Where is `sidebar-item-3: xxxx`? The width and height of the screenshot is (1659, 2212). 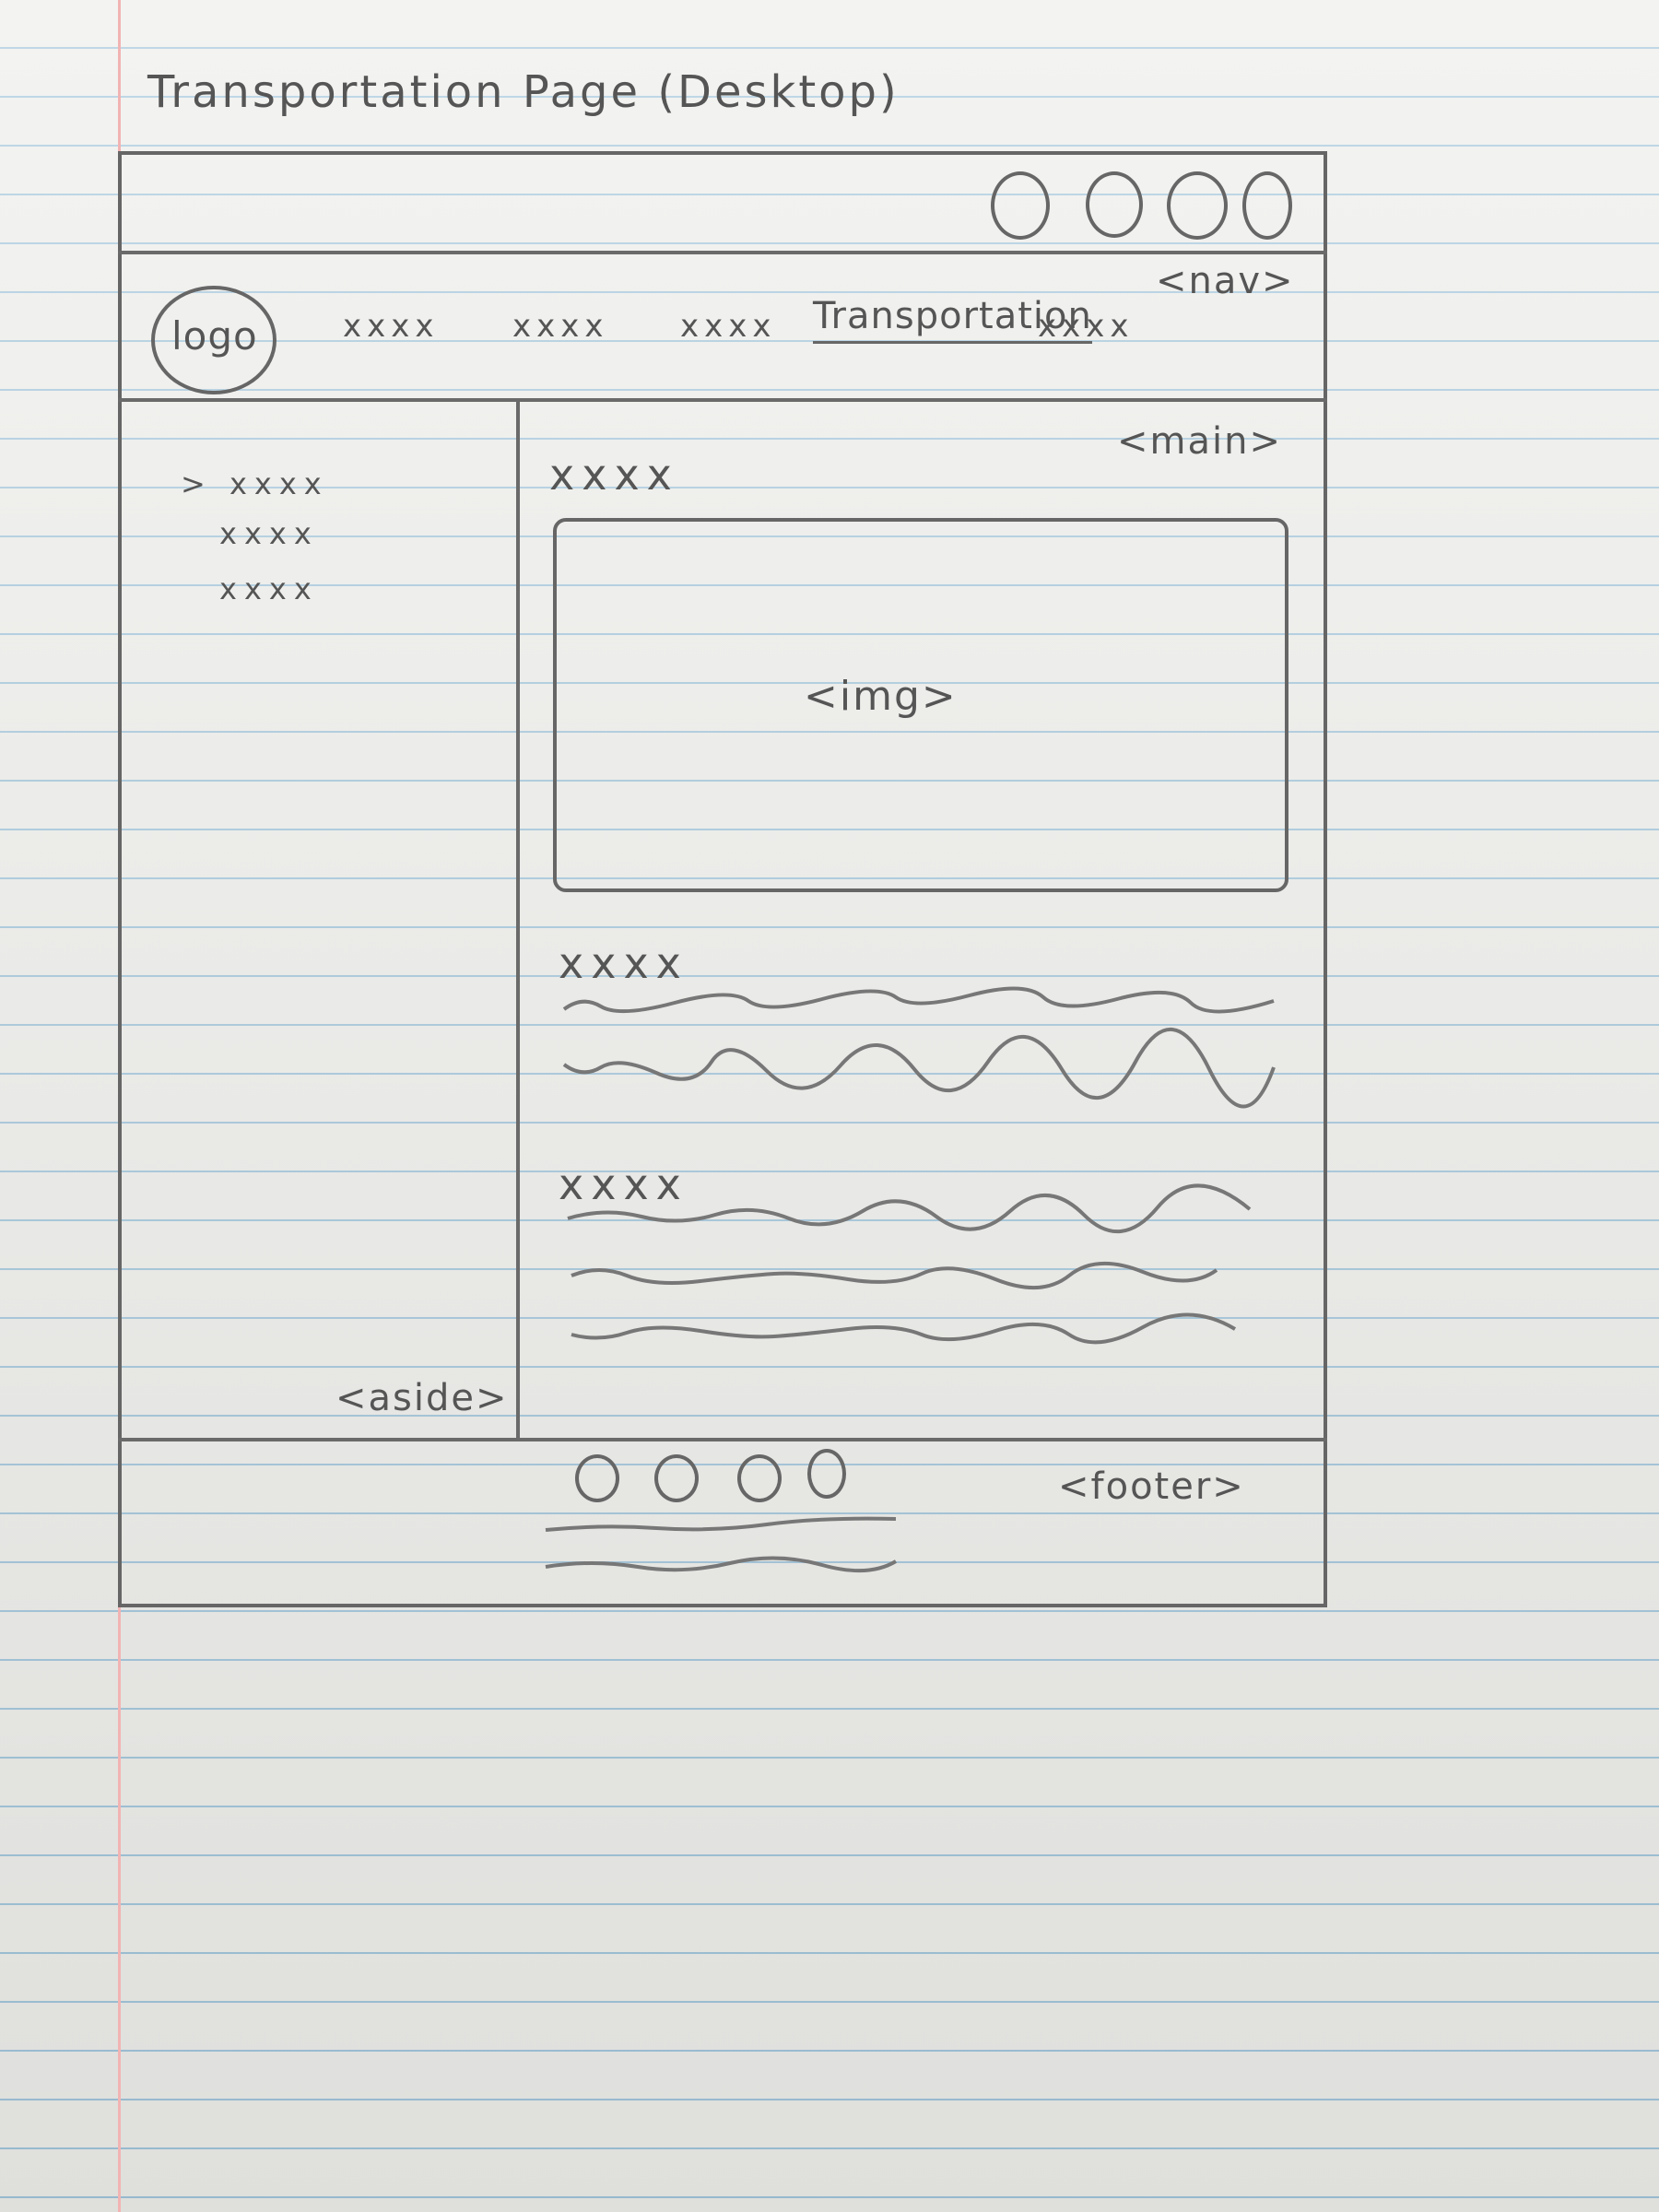 sidebar-item-3: xxxx is located at coordinates (269, 588).